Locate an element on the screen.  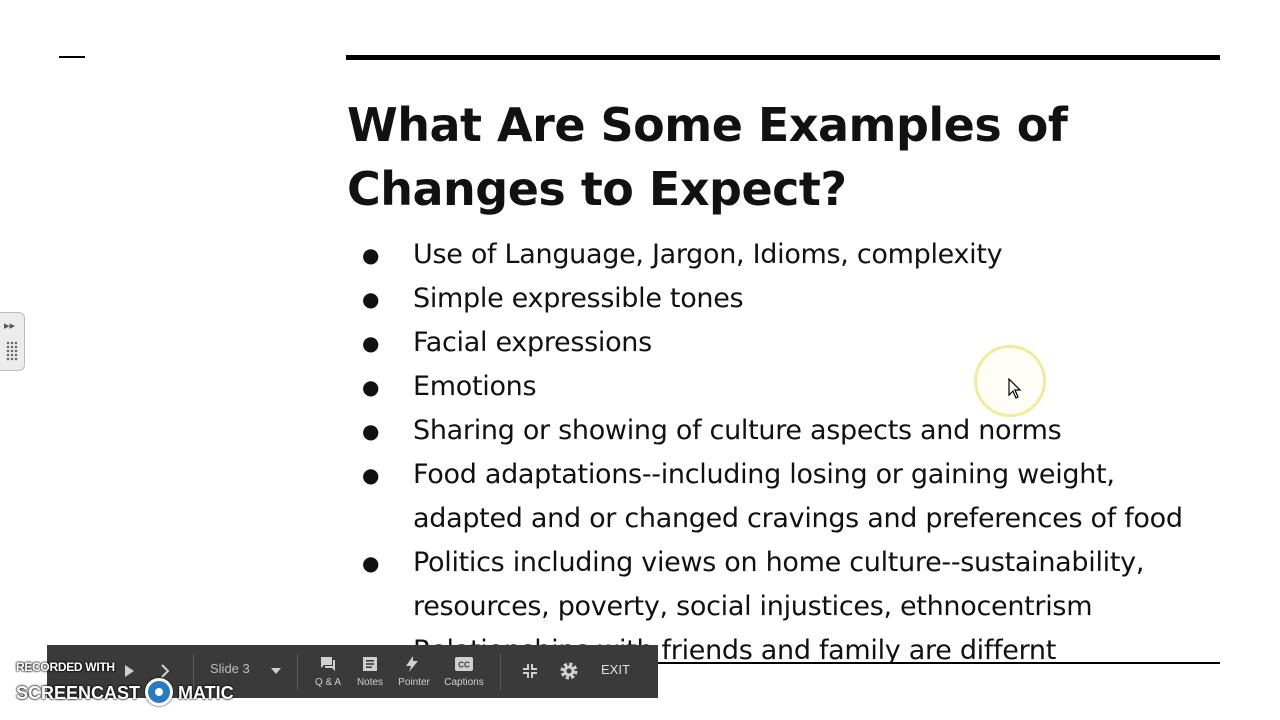
notes-icon is located at coordinates (370, 664).